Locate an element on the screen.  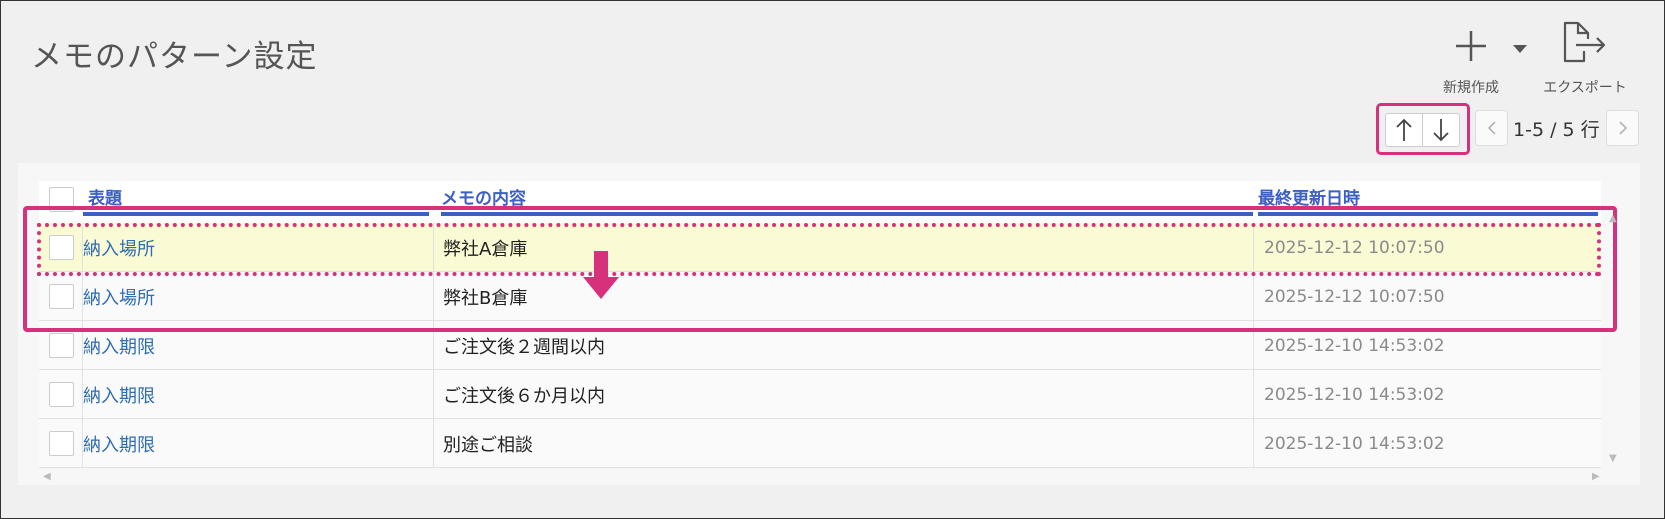
chevron-right-icon is located at coordinates (1622, 128).